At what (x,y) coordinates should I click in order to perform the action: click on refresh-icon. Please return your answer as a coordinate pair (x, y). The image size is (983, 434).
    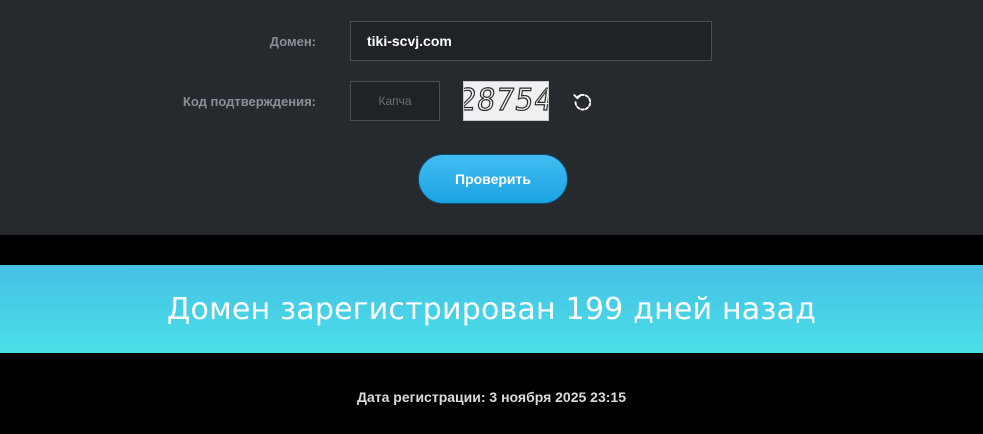
    Looking at the image, I should click on (583, 101).